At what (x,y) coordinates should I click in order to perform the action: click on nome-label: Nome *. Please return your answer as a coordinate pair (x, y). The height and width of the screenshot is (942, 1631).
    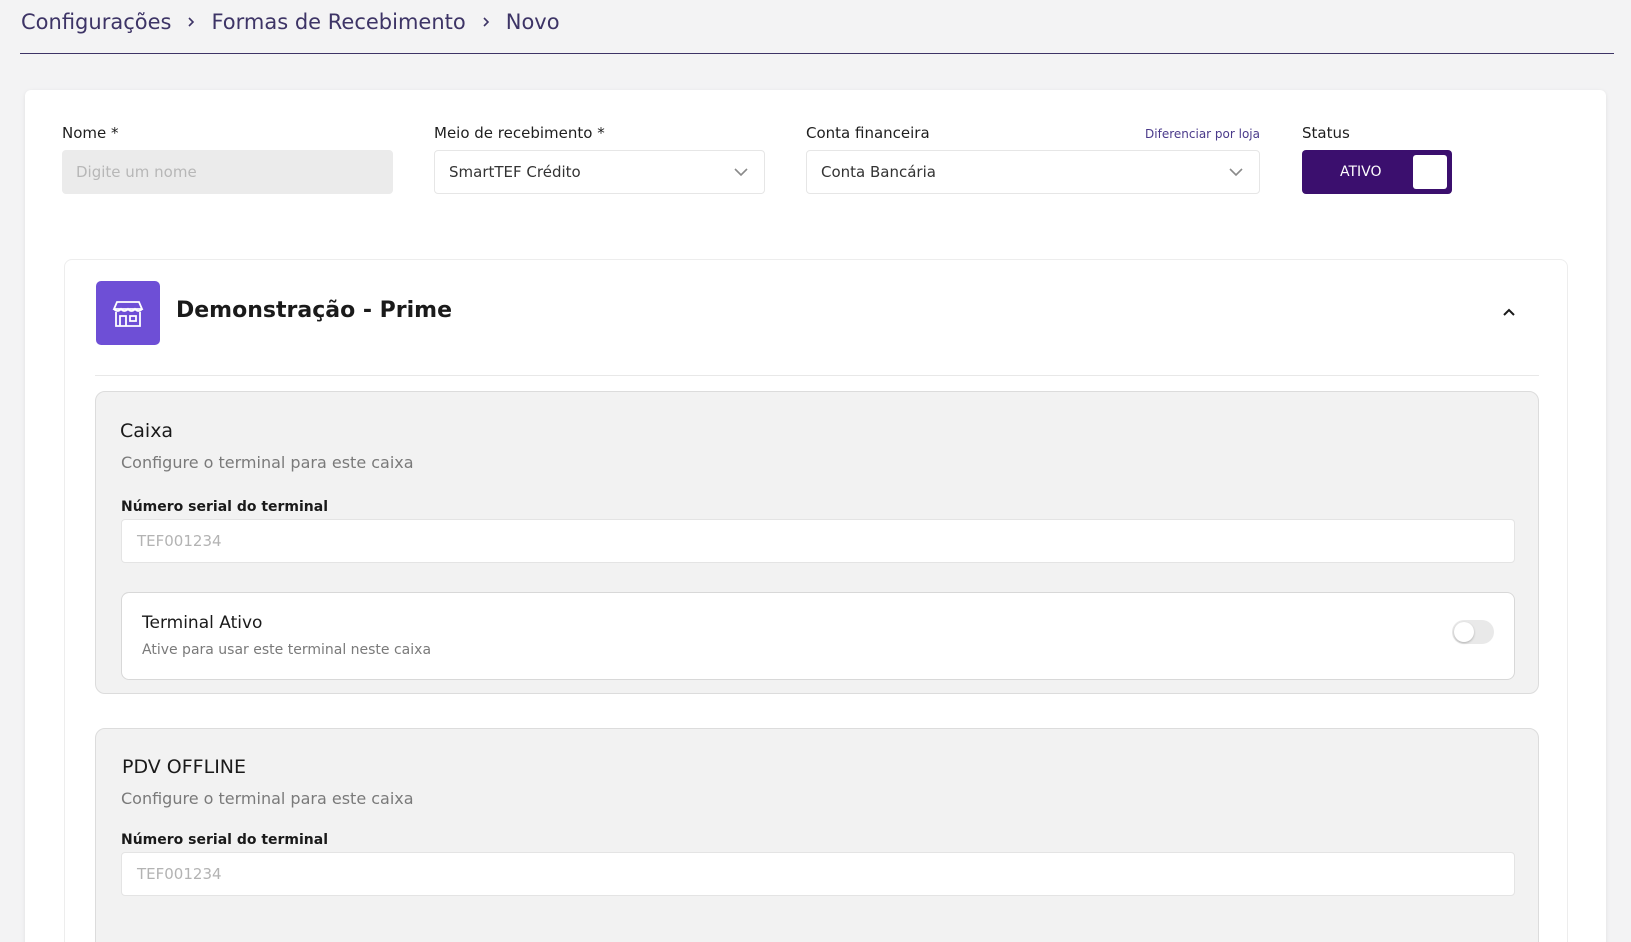
    Looking at the image, I should click on (90, 133).